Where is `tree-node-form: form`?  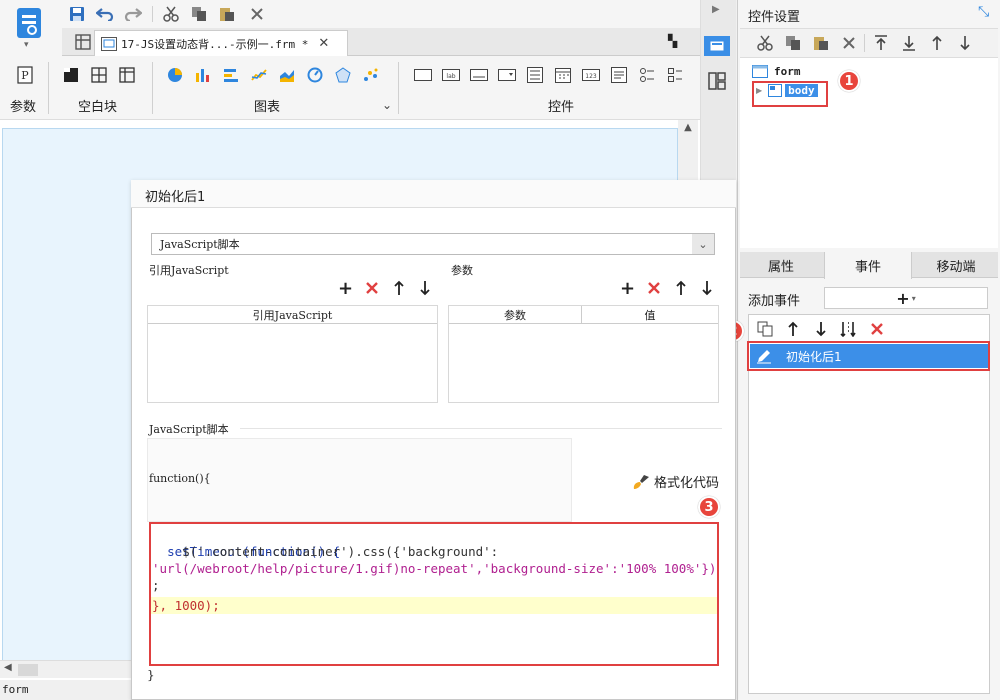
tree-node-form: form is located at coordinates (776, 71).